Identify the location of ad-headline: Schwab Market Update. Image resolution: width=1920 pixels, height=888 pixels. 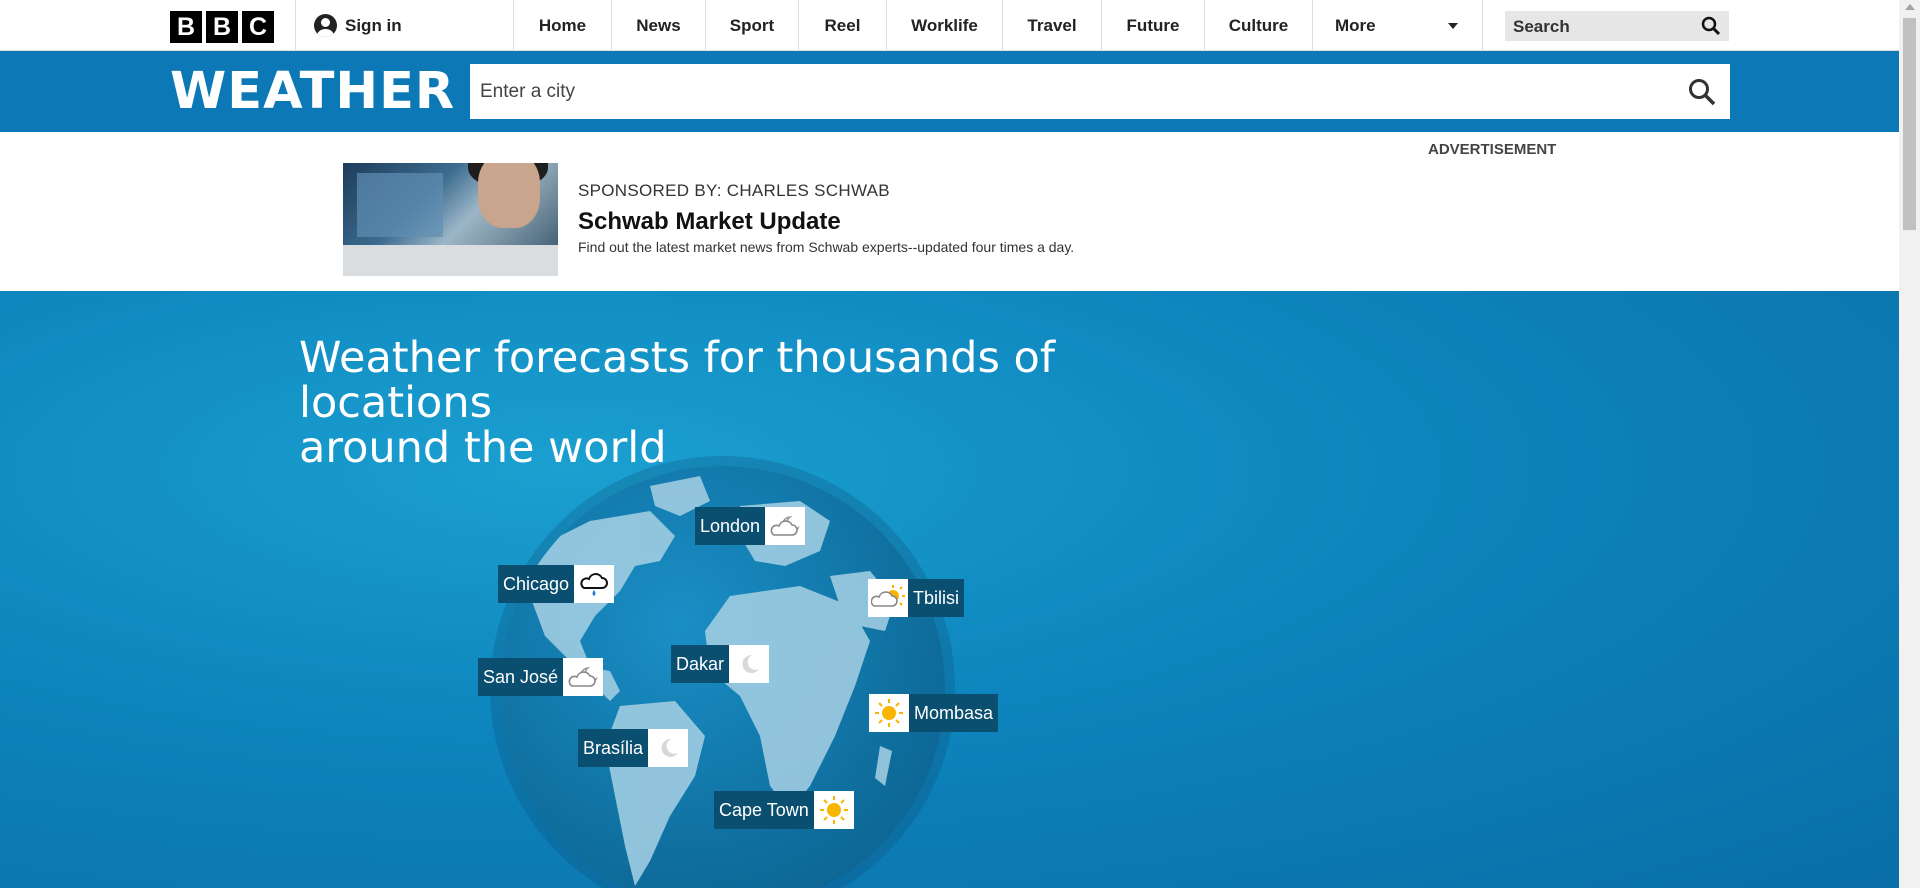
(709, 222).